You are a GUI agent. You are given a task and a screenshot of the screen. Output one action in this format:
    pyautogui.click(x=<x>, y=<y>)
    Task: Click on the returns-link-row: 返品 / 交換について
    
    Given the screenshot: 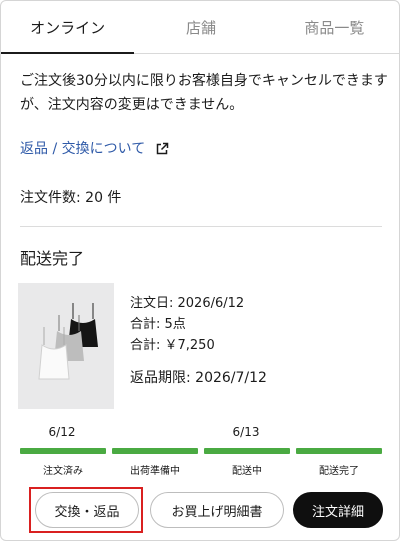 What is the action you would take?
    pyautogui.click(x=94, y=148)
    